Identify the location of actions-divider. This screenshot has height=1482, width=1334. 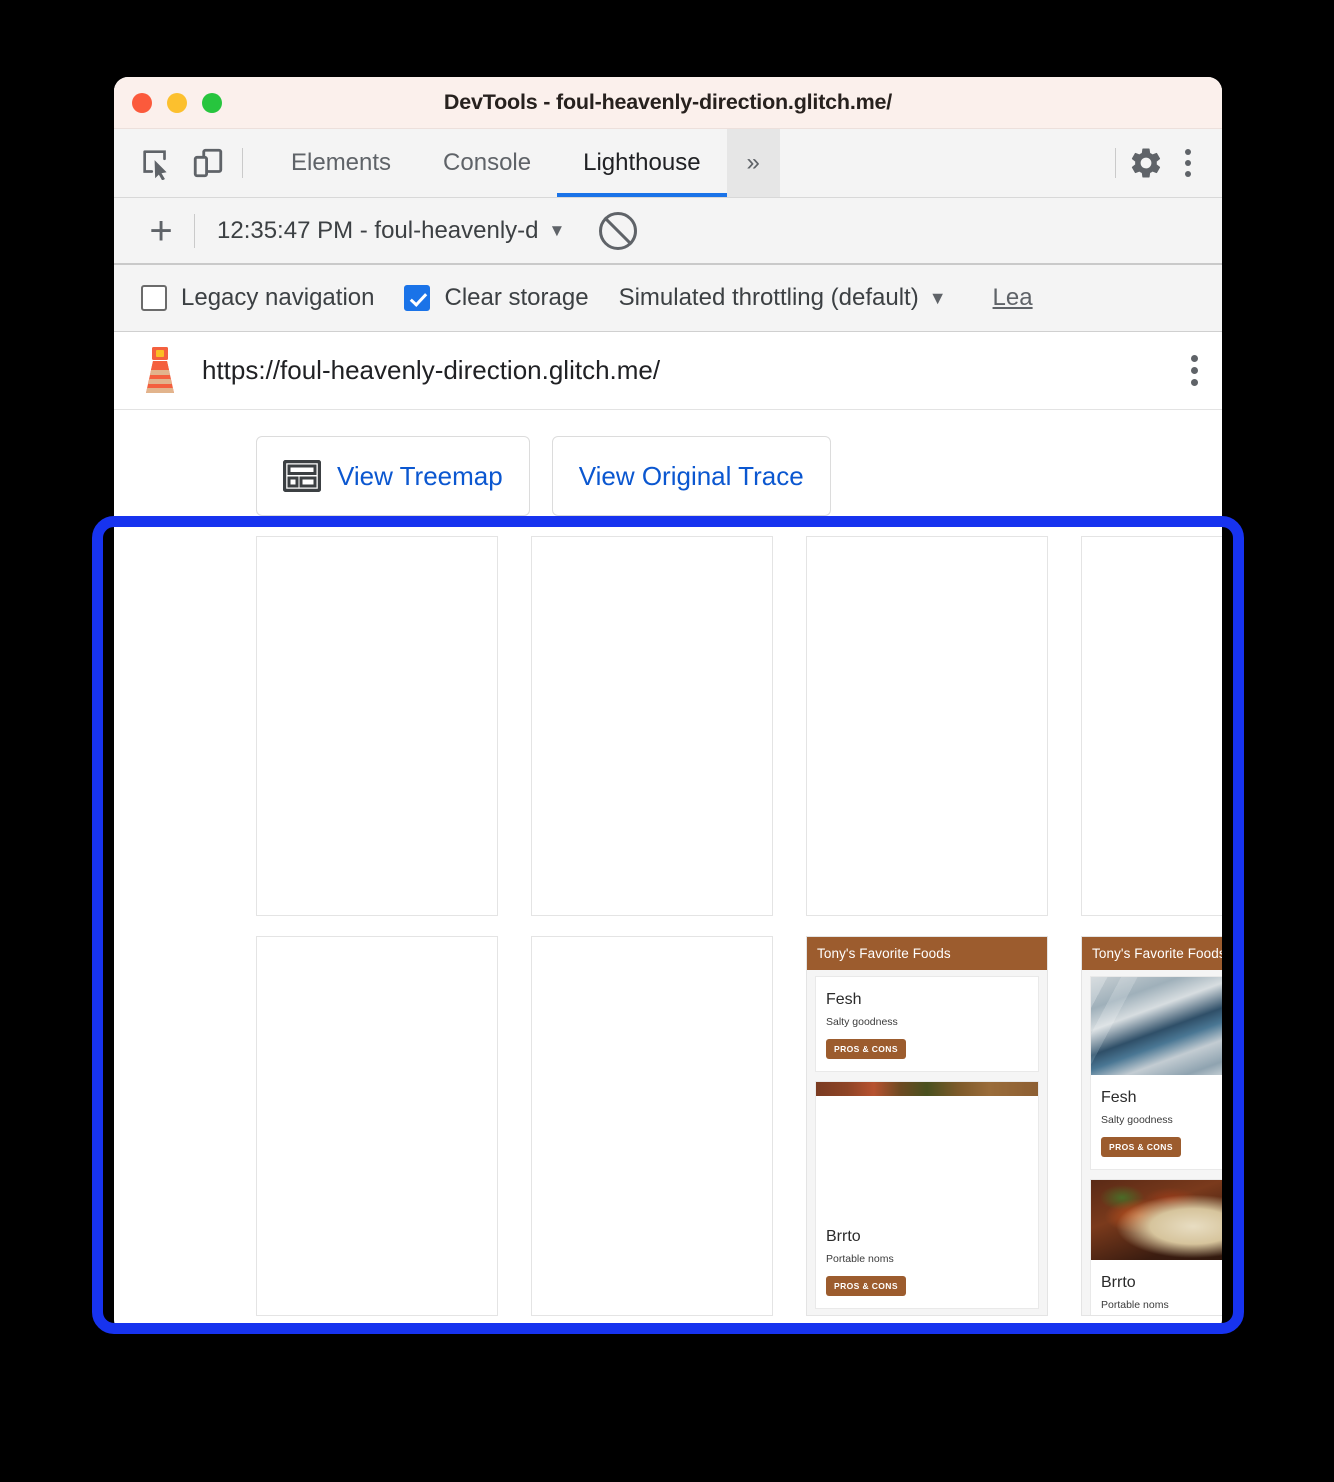
(1115, 163).